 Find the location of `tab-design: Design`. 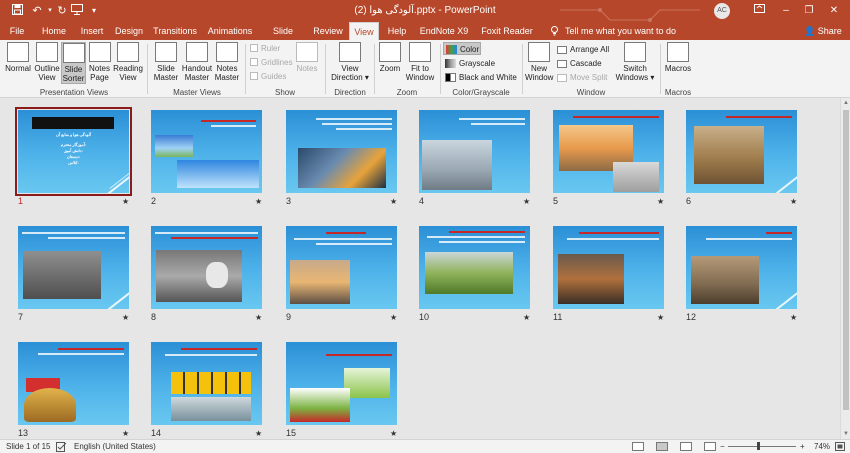

tab-design: Design is located at coordinates (129, 31).